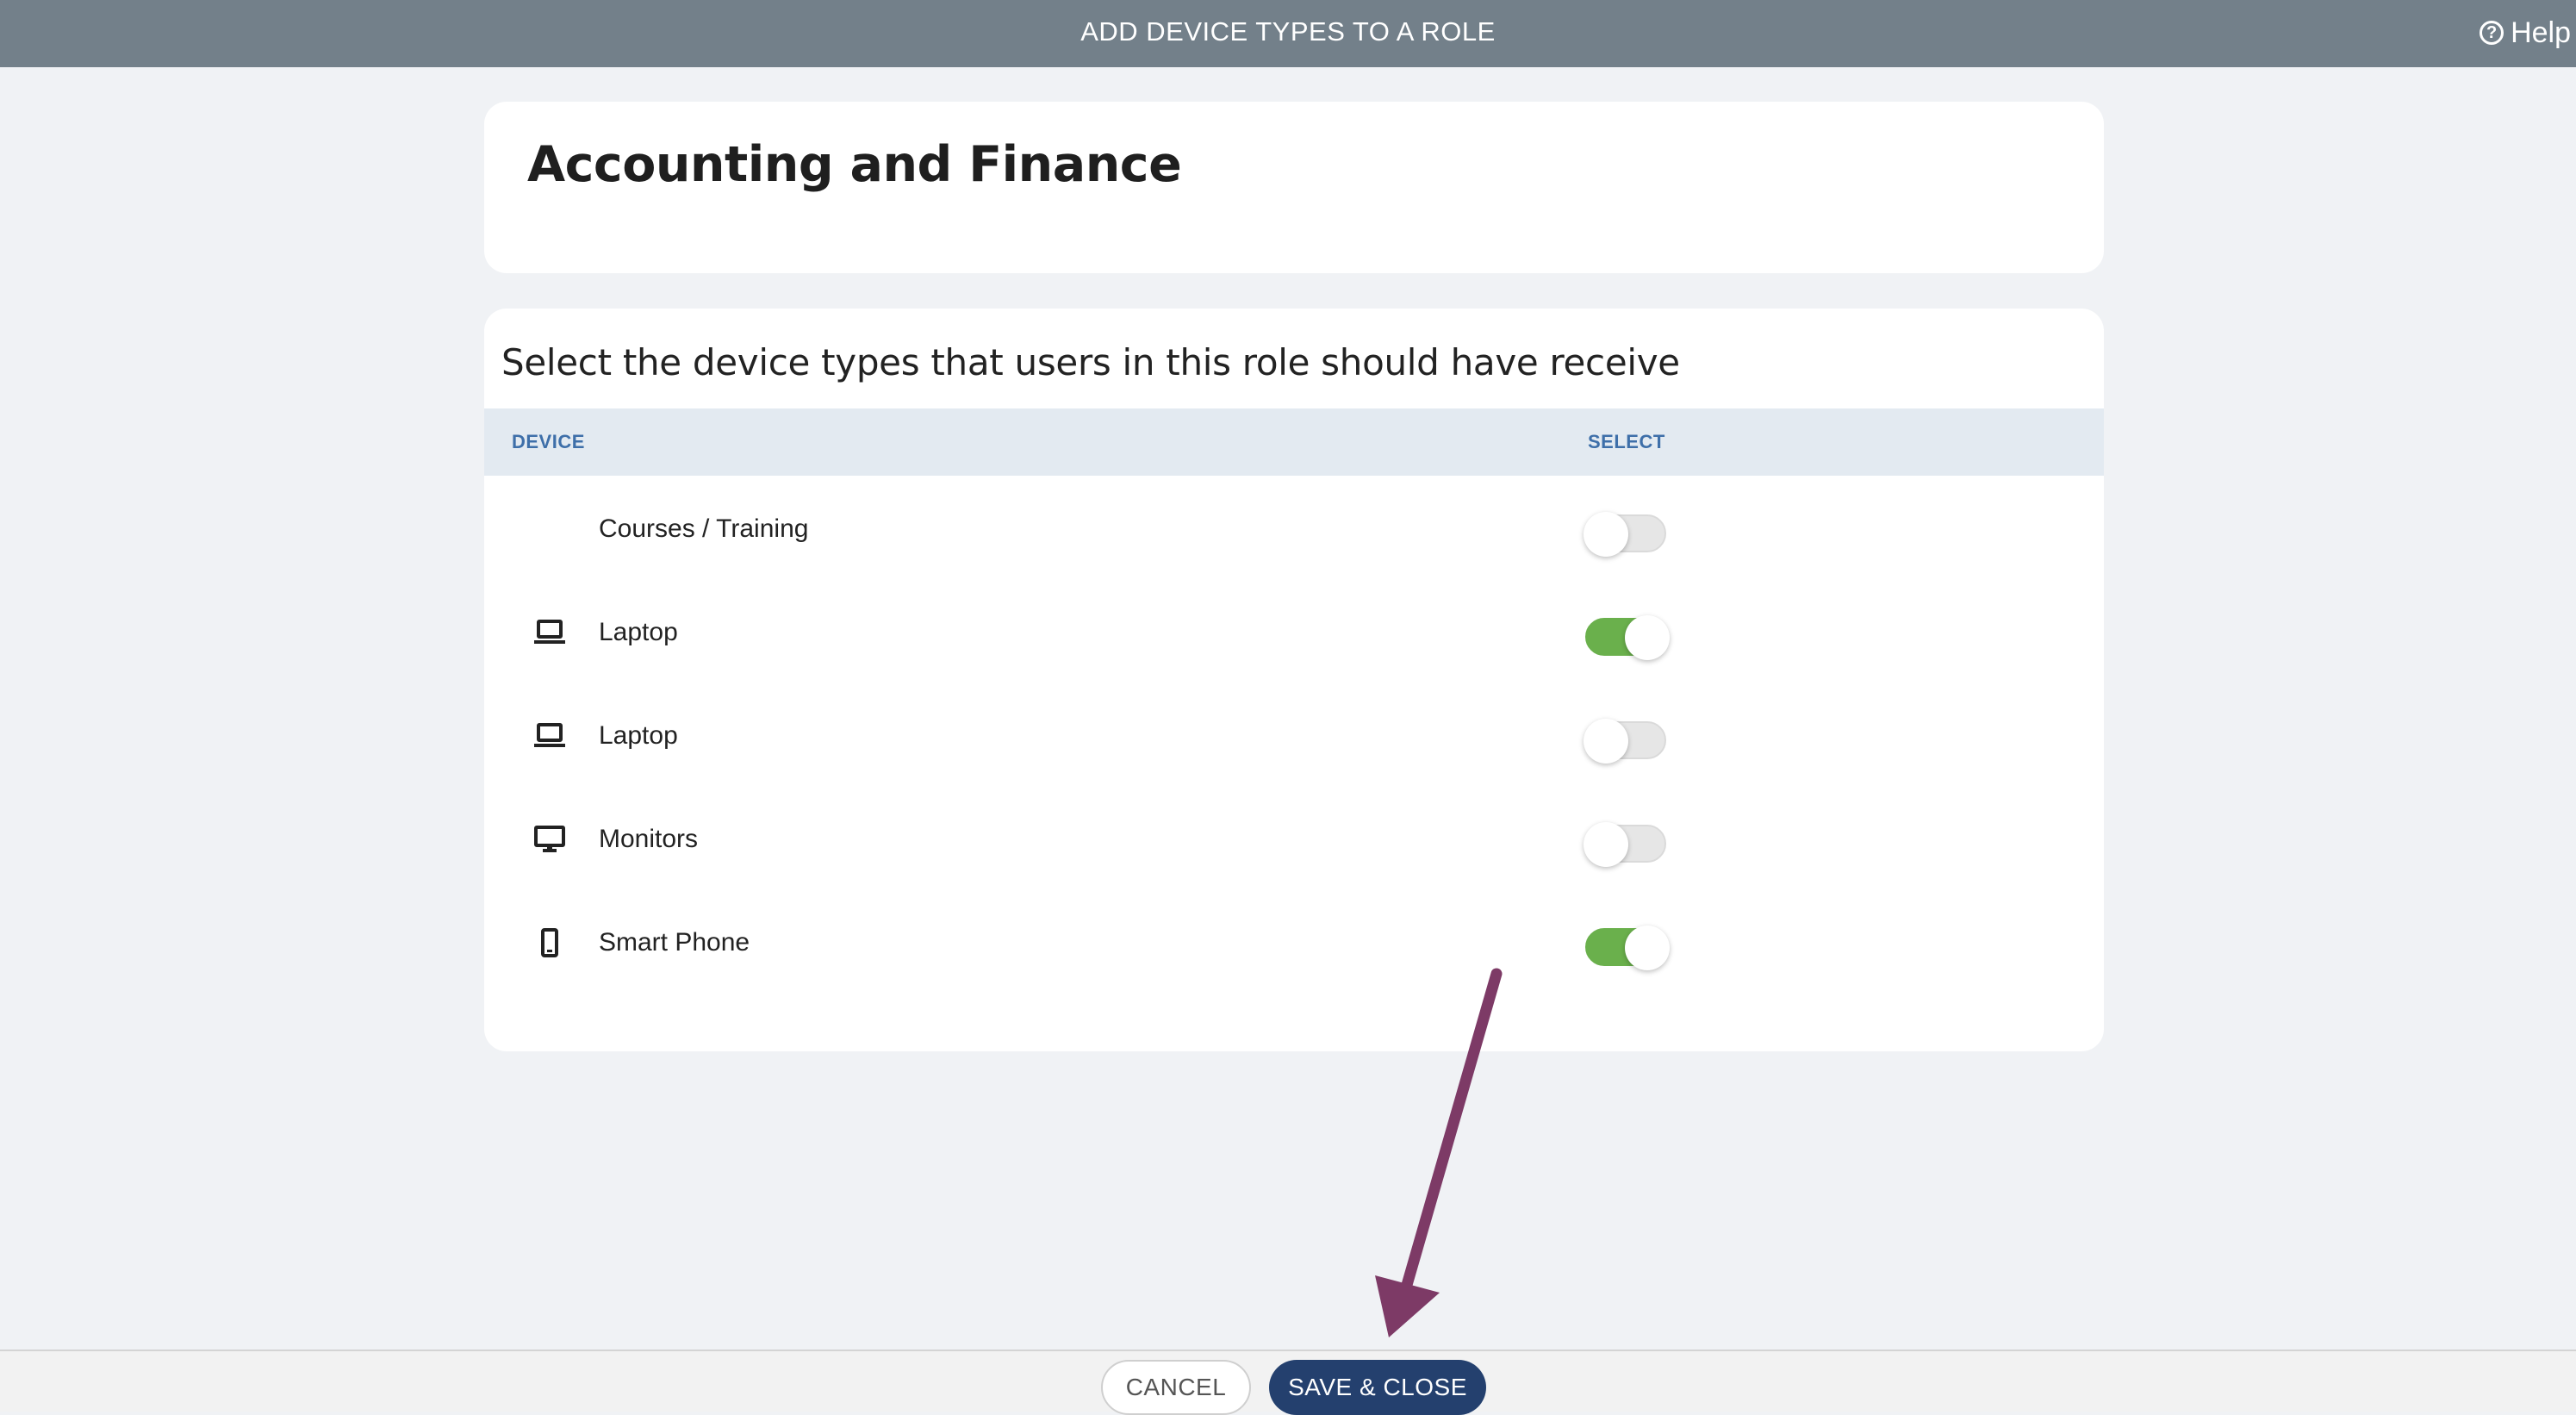 This screenshot has height=1415, width=2576. I want to click on cancel-button: CANCEL, so click(1176, 1387).